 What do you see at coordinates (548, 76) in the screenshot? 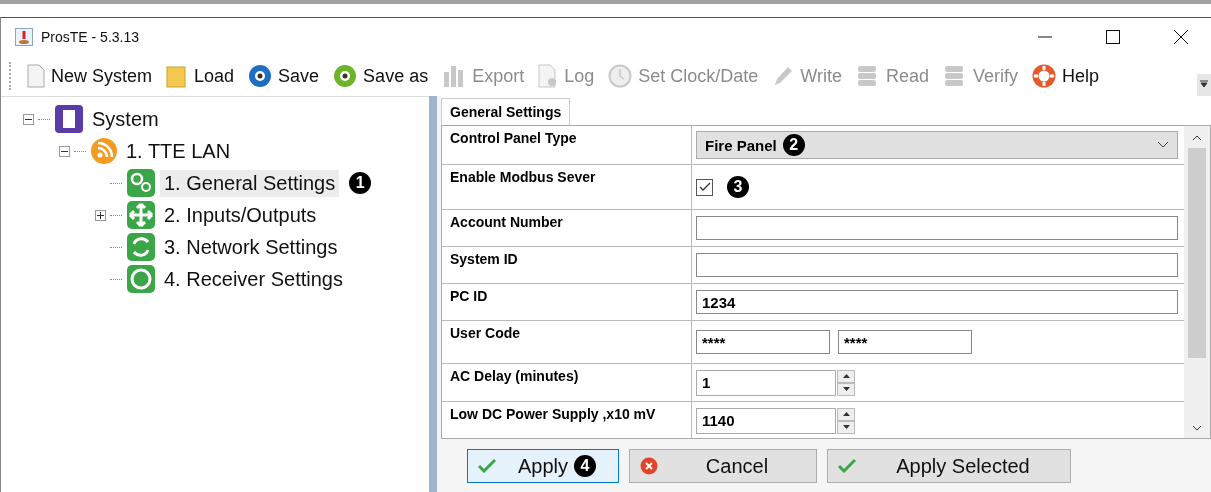
I see `document-gear-icon` at bounding box center [548, 76].